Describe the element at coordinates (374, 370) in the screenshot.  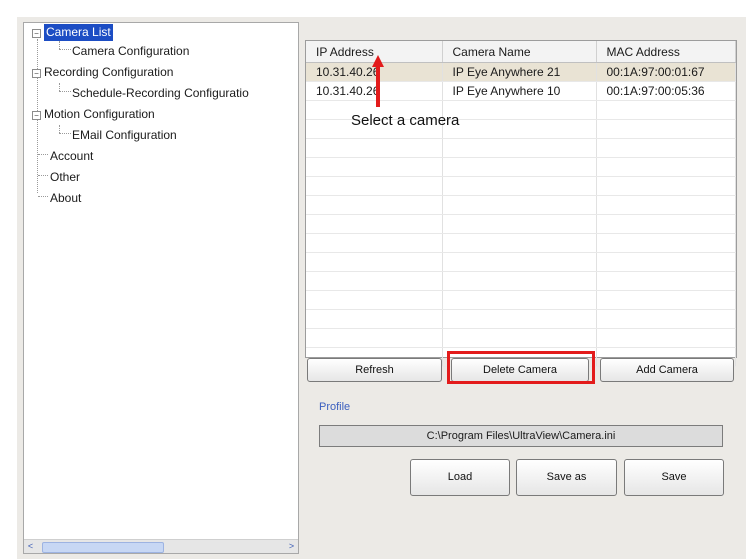
I see `refresh-button: Refresh` at that location.